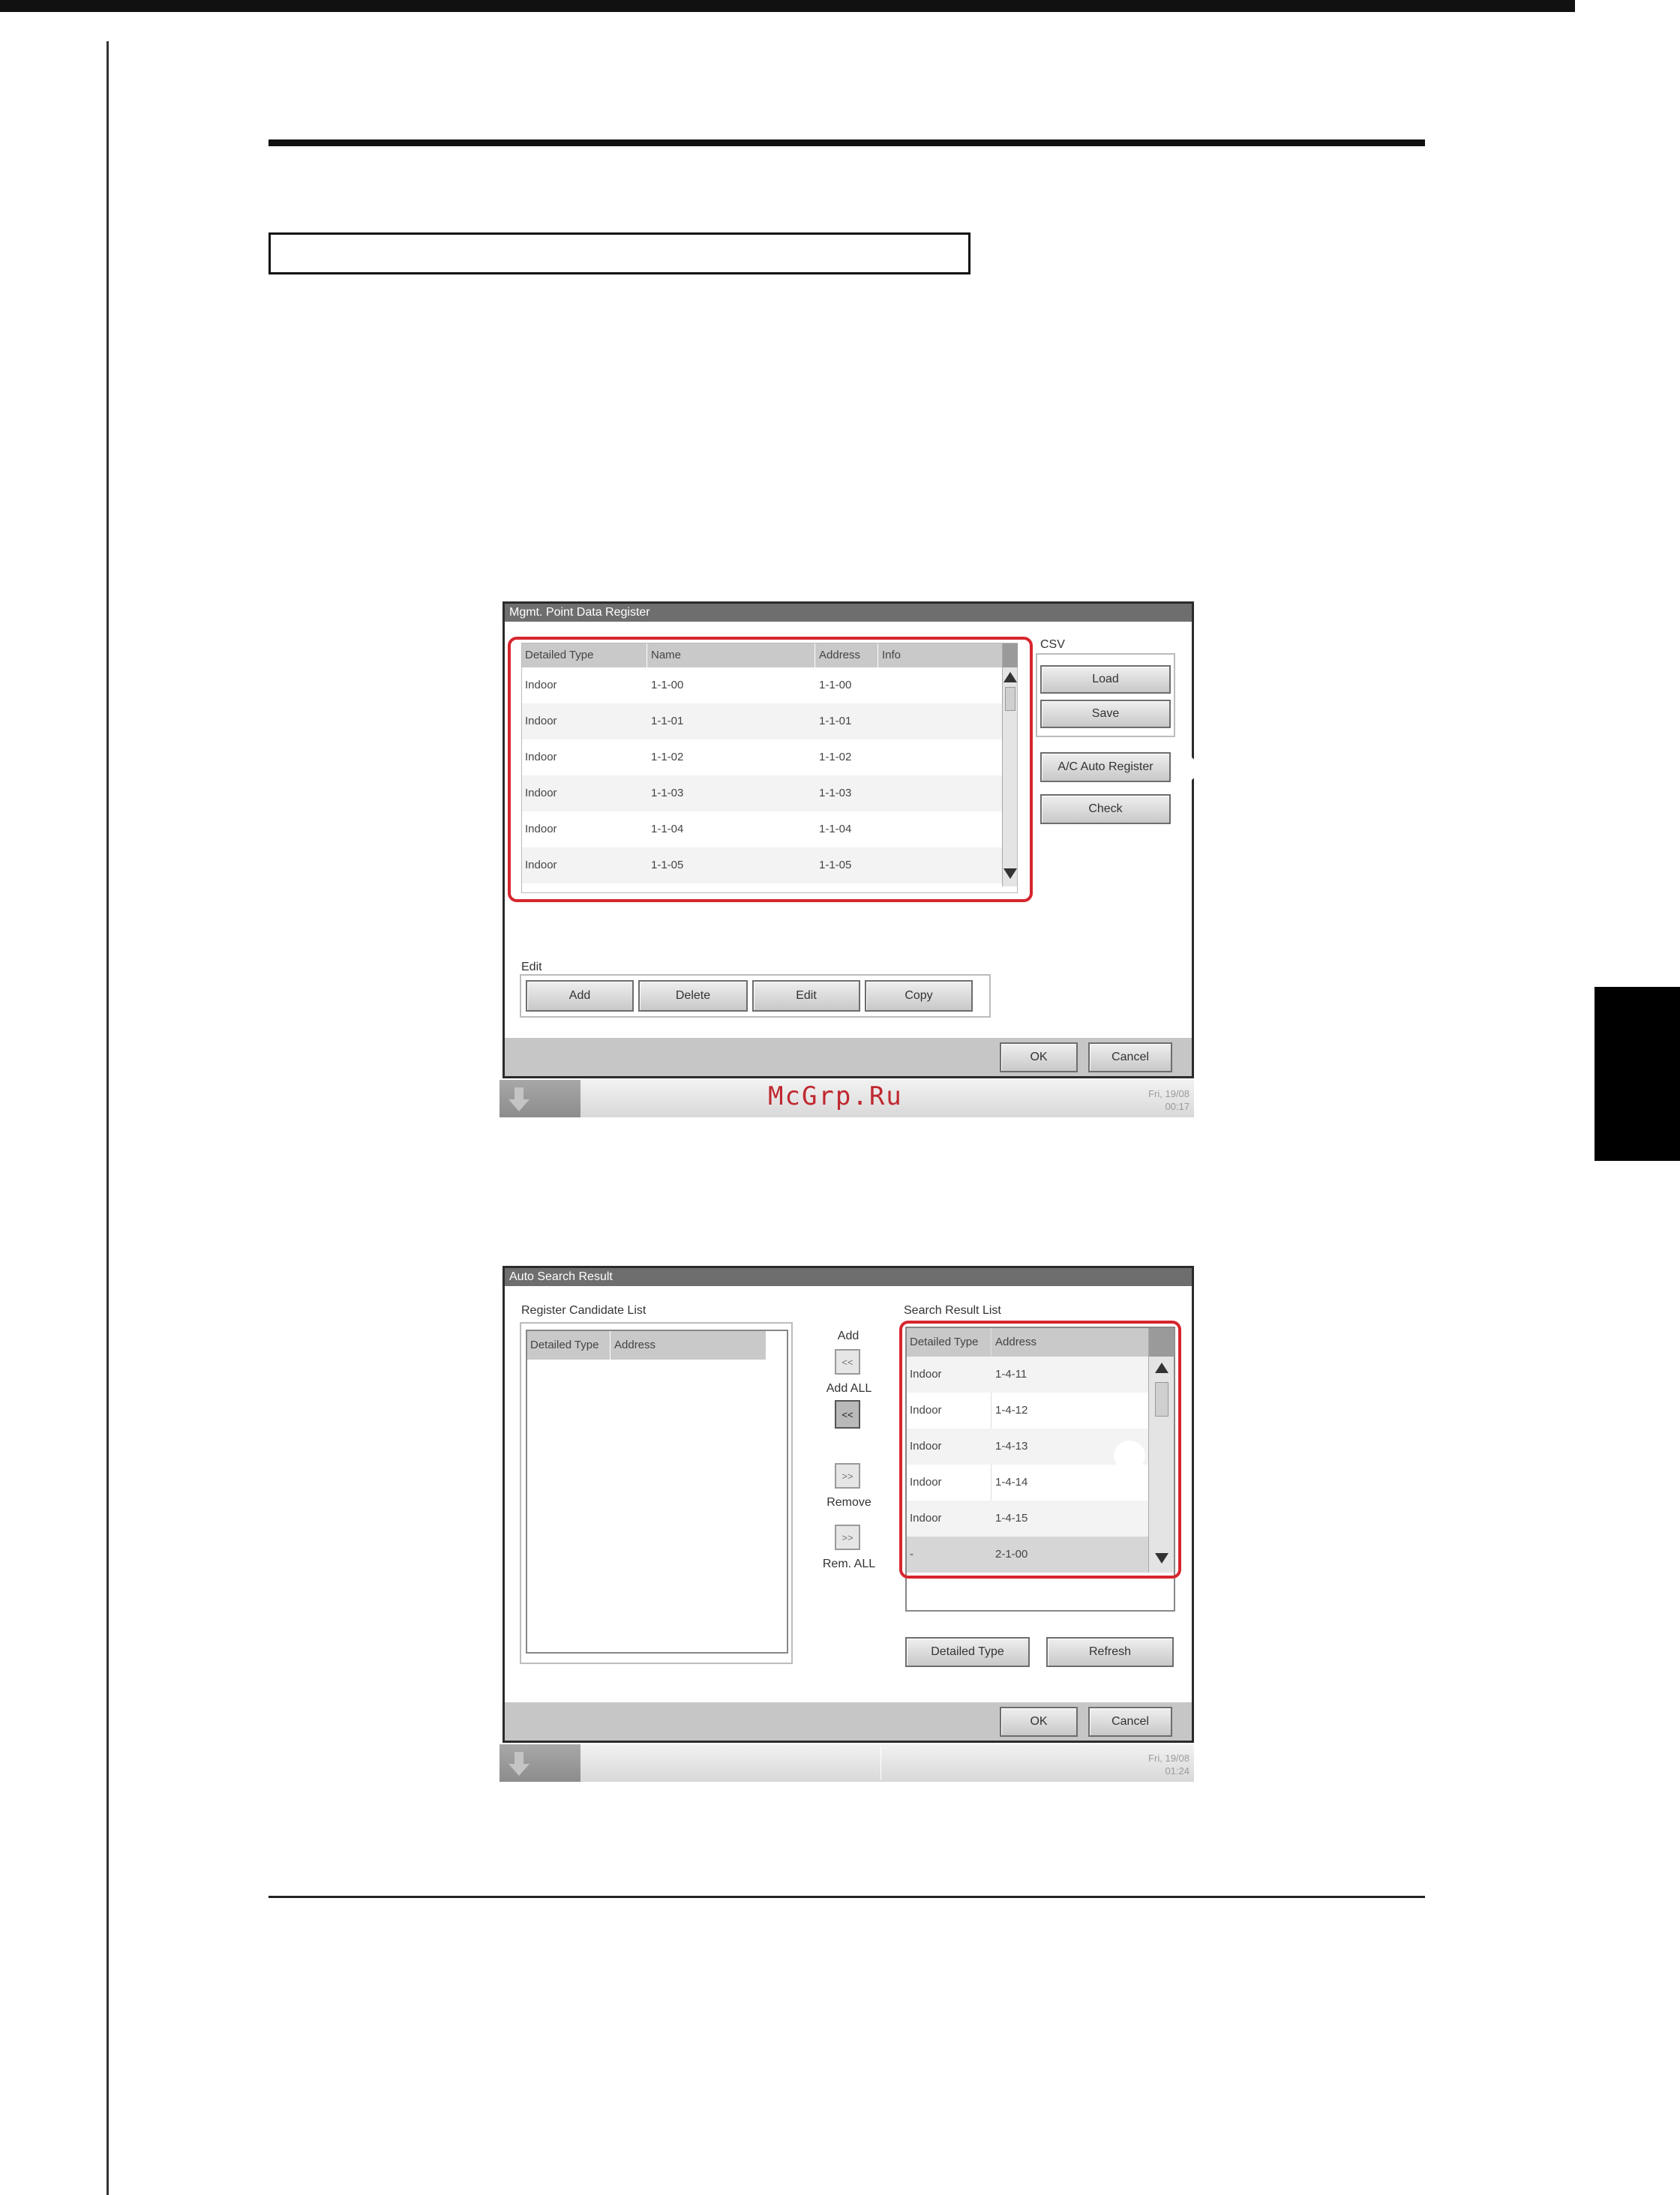 The image size is (1680, 2195). Describe the element at coordinates (846, 142) in the screenshot. I see `section-rule` at that location.